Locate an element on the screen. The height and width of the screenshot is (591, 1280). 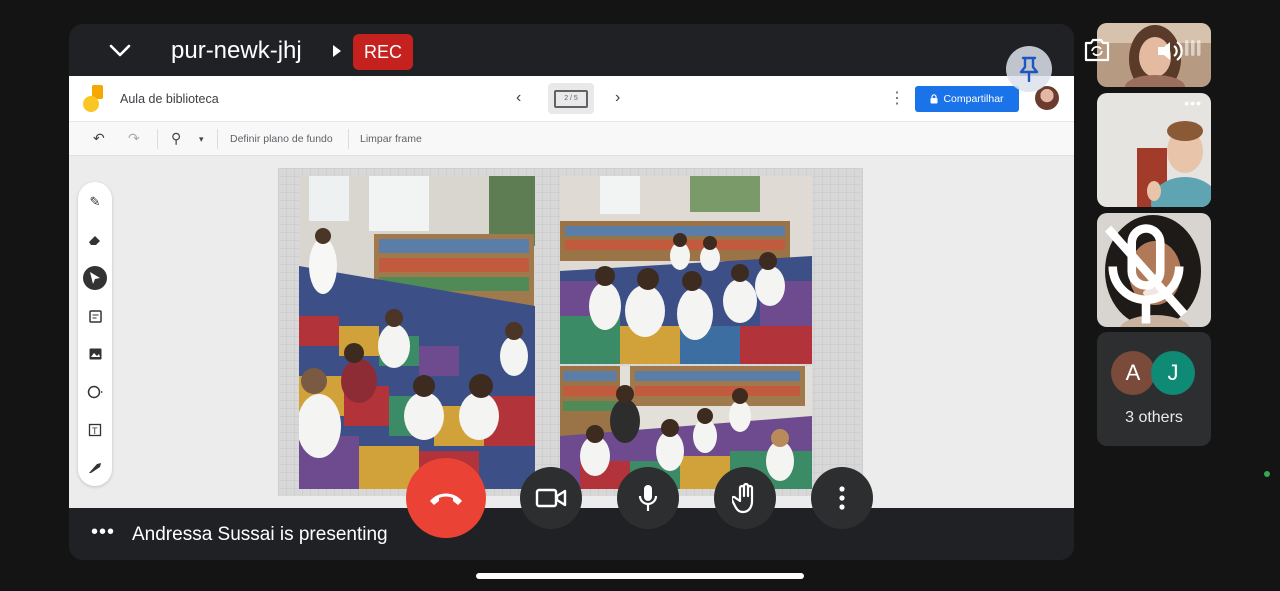
hand-icon is located at coordinates (743, 498).